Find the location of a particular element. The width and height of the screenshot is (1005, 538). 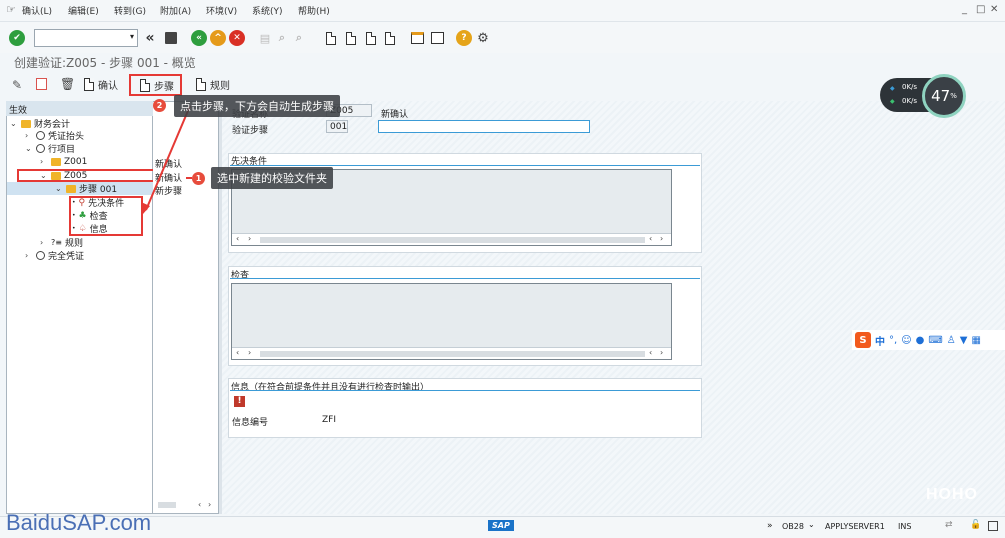

ime-toolbar: S 中 °, ☺ ● ⌨ ♙ ▼ ▦ is located at coordinates (928, 340).